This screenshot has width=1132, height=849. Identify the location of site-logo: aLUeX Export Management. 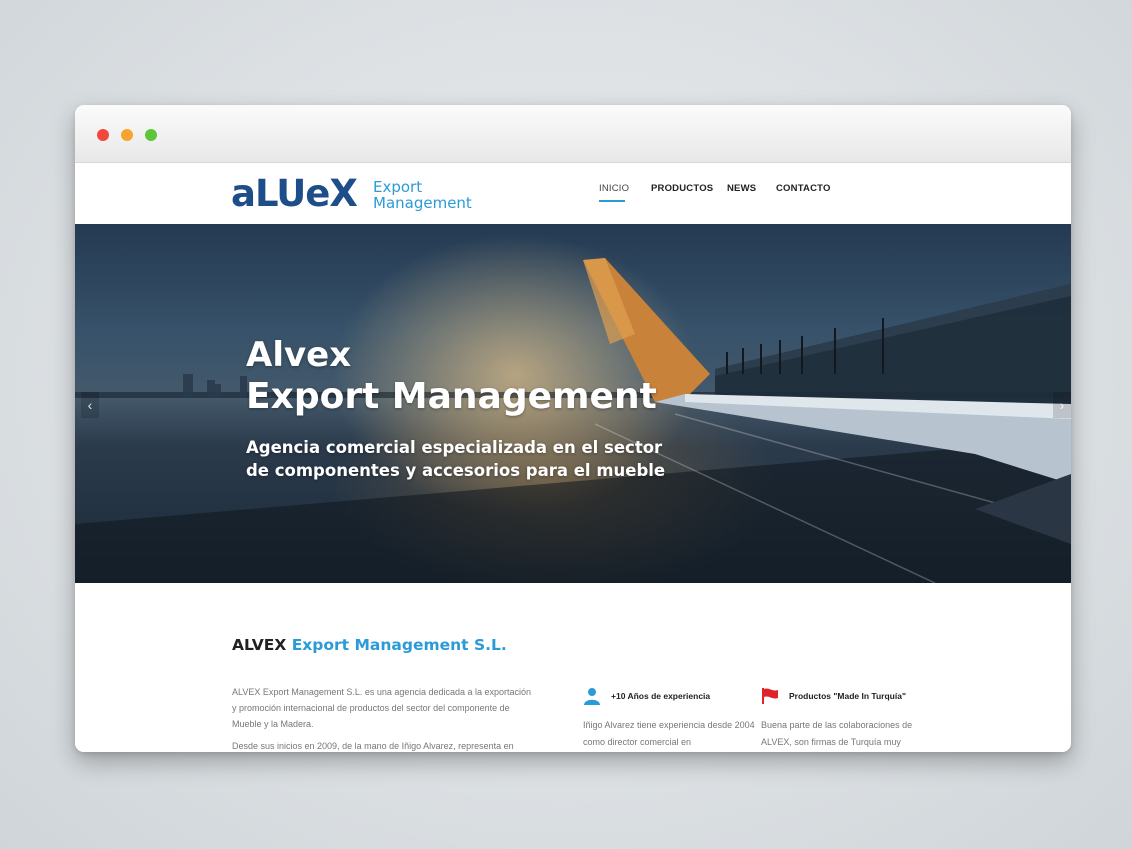
(361, 194).